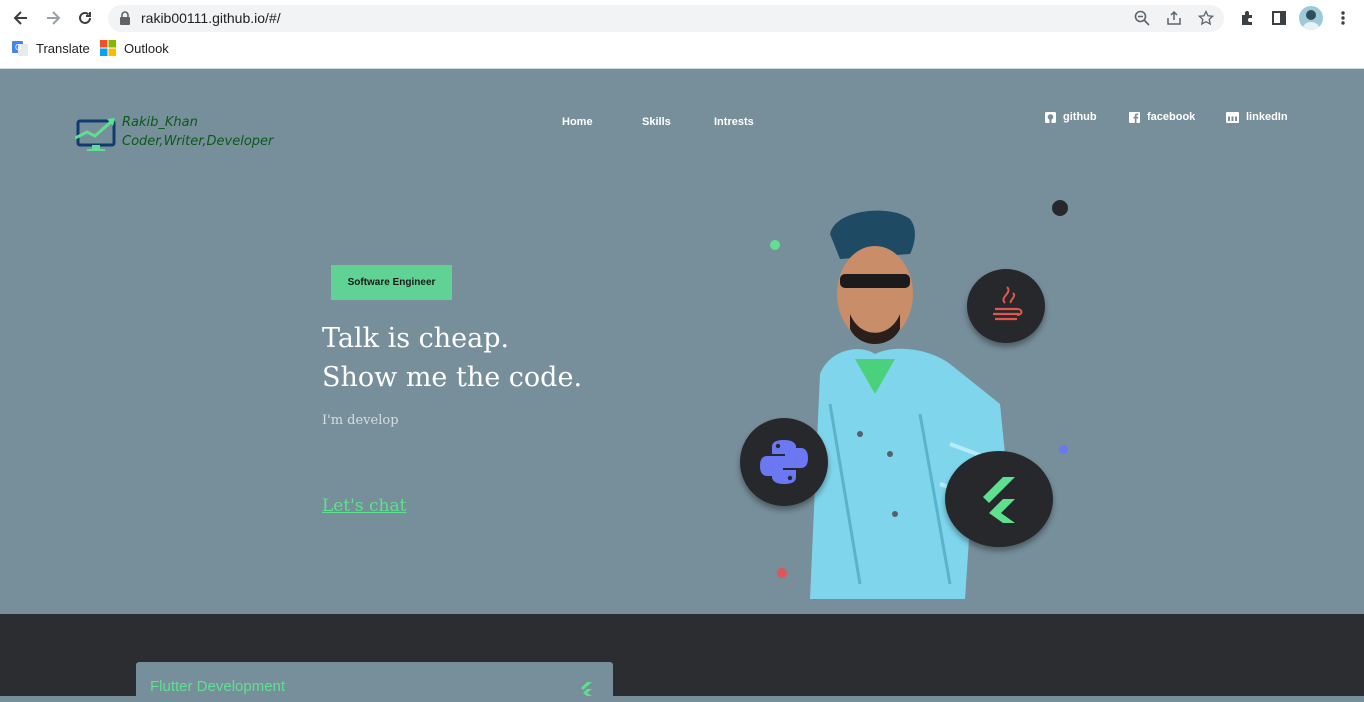 Image resolution: width=1364 pixels, height=702 pixels. Describe the element at coordinates (63, 48) in the screenshot. I see `bookmark-label: Translate` at that location.